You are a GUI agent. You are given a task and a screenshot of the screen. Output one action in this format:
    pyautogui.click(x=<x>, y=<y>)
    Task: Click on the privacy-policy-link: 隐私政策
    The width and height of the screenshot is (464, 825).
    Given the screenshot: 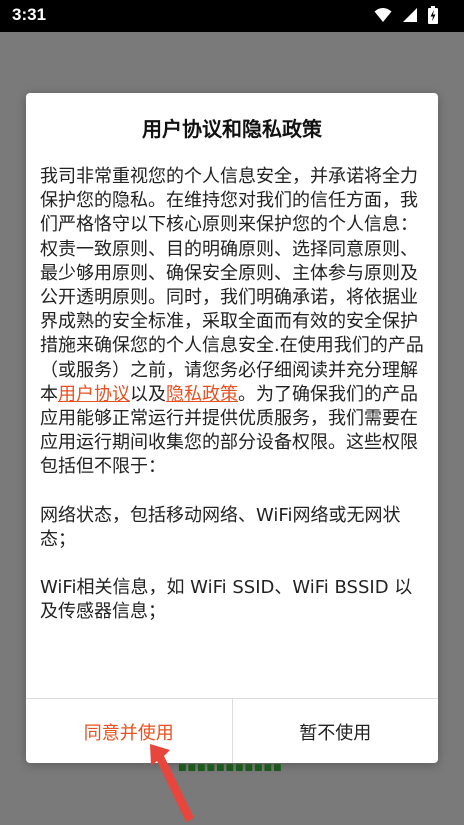 What is the action you would take?
    pyautogui.click(x=202, y=394)
    